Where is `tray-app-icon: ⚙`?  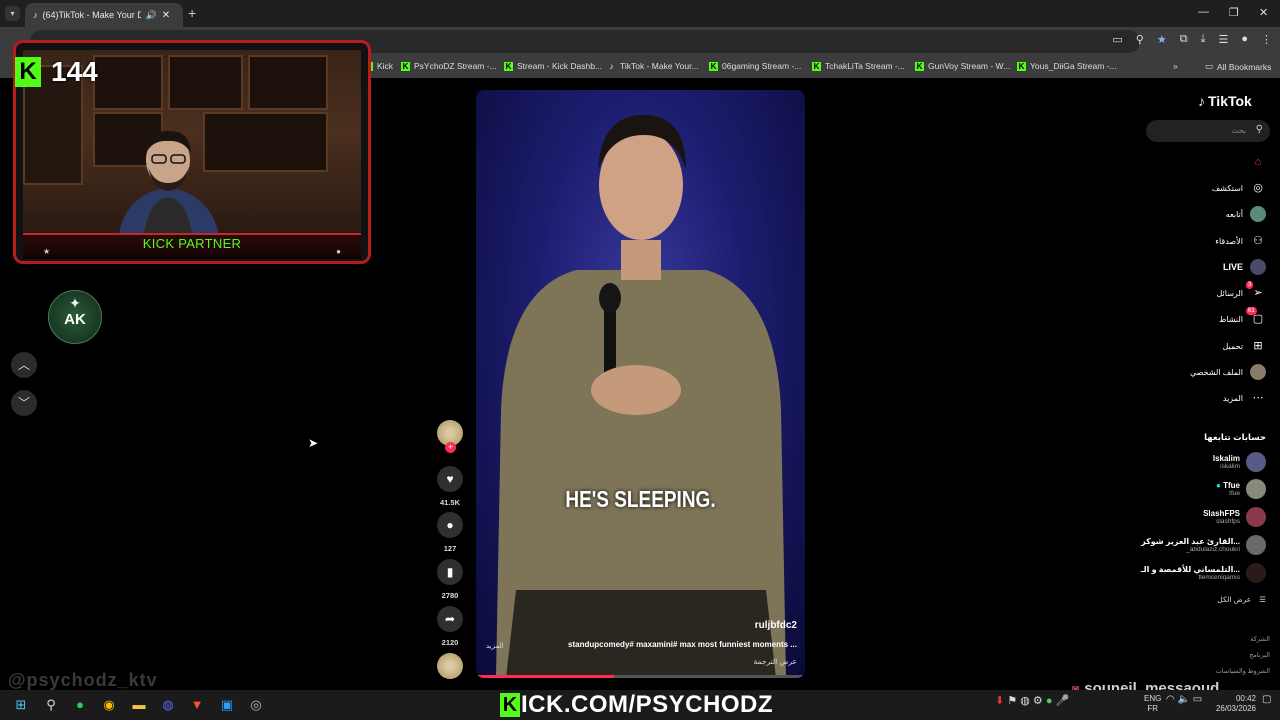 tray-app-icon: ⚙ is located at coordinates (1038, 701).